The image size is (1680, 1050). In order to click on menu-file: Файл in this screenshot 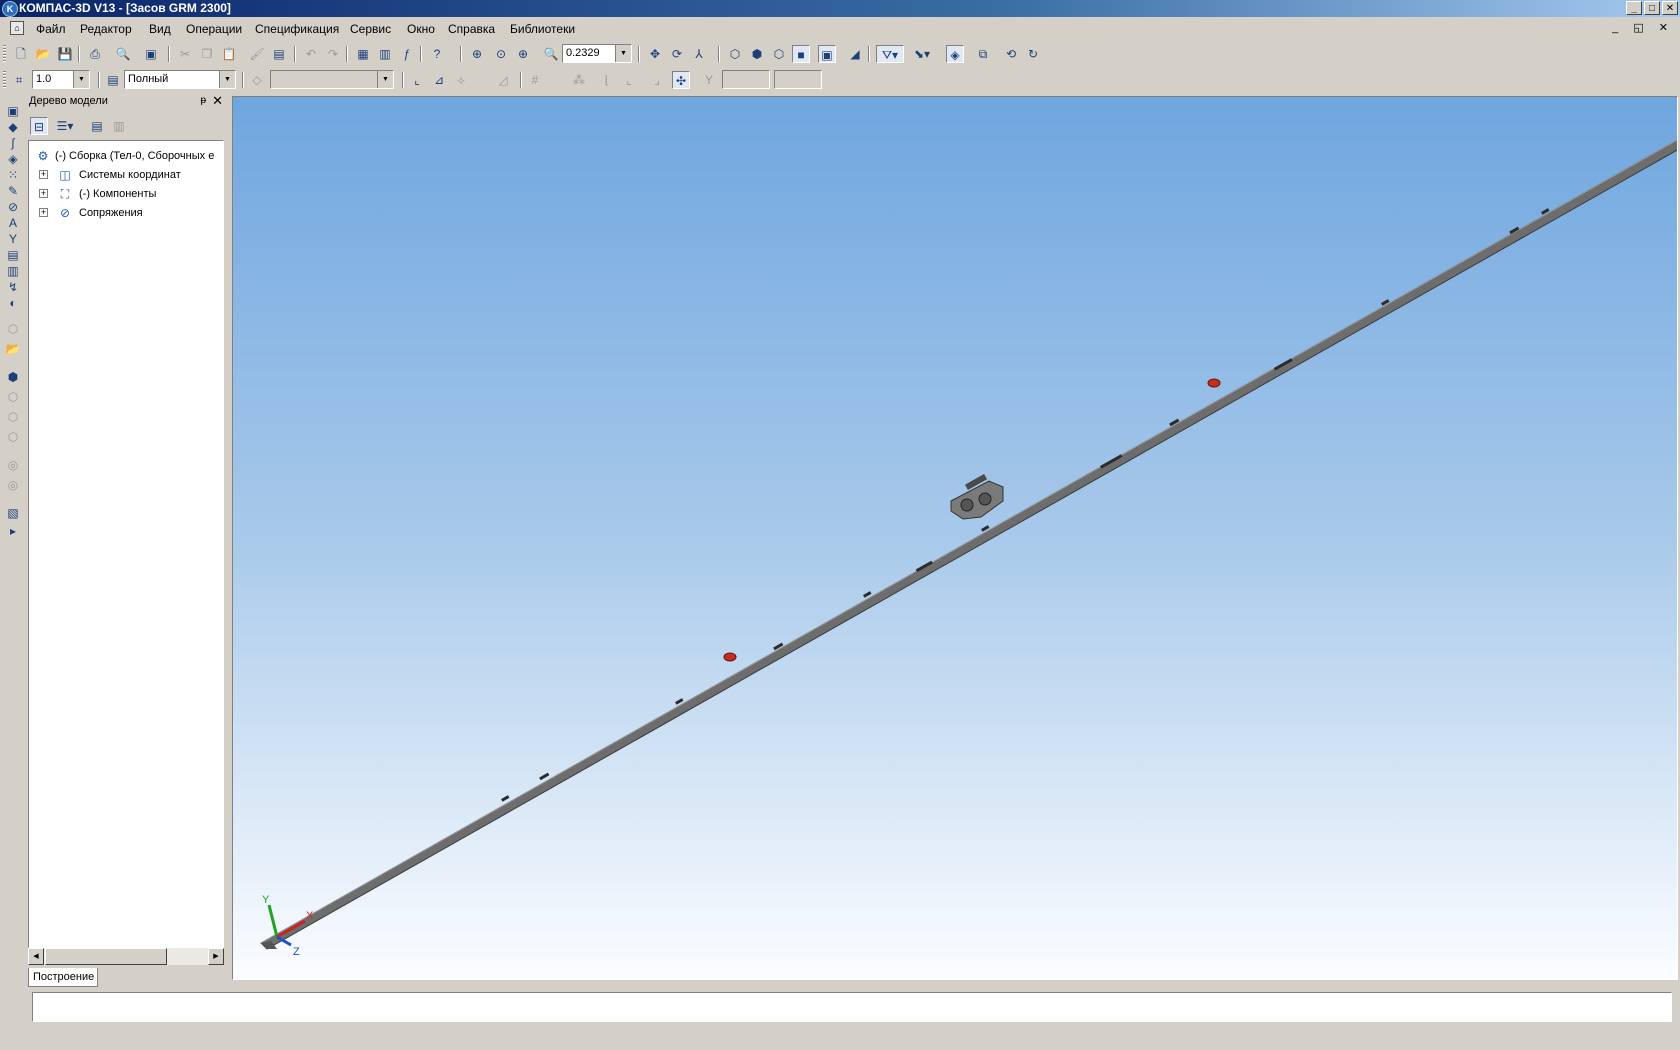, I will do `click(51, 29)`.